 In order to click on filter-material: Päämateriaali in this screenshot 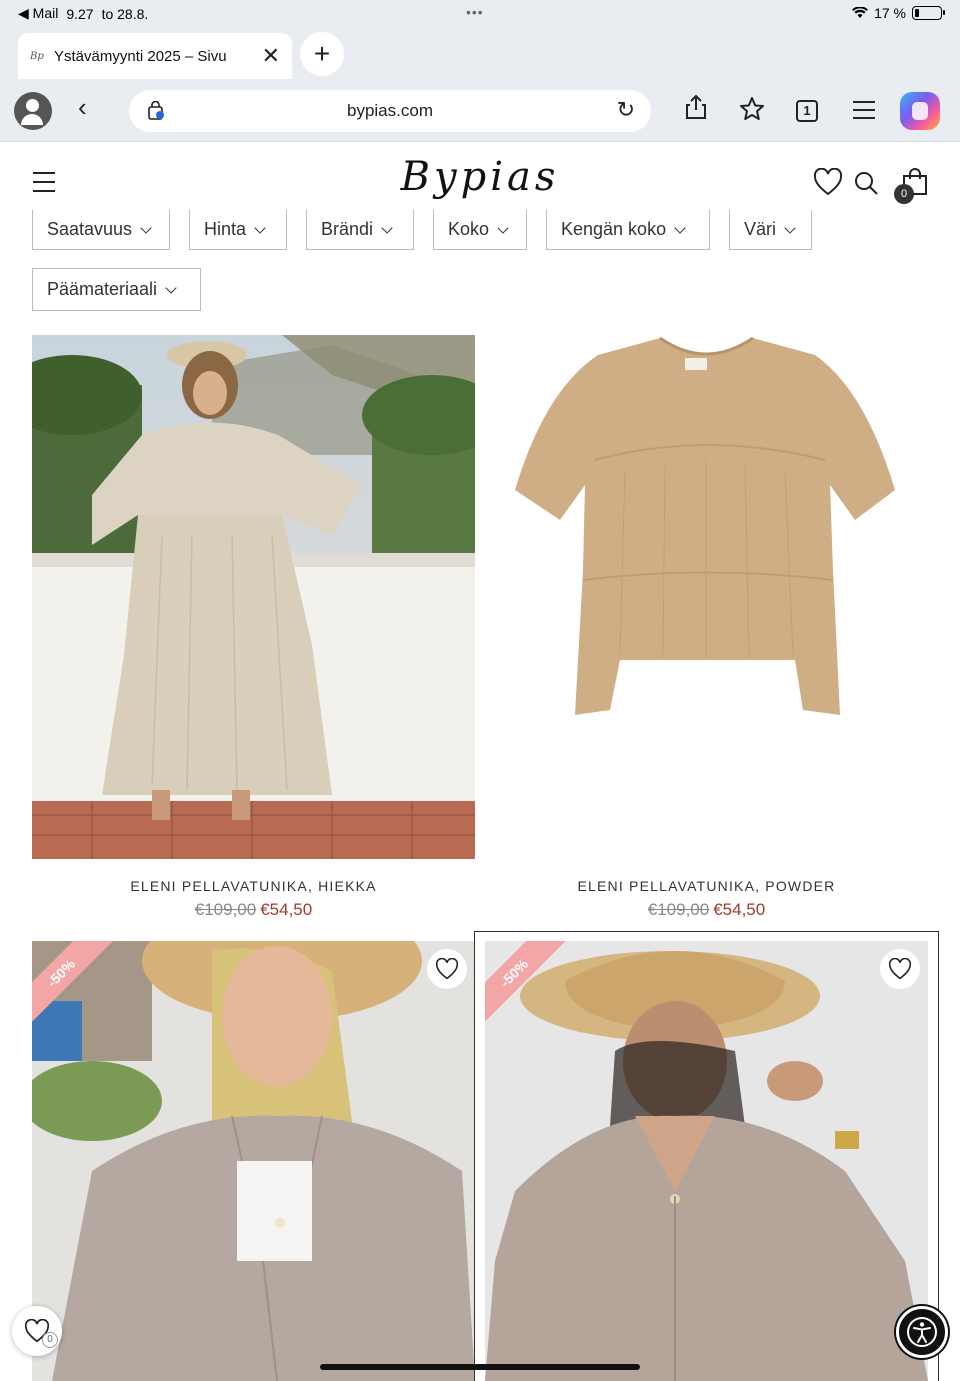, I will do `click(116, 289)`.